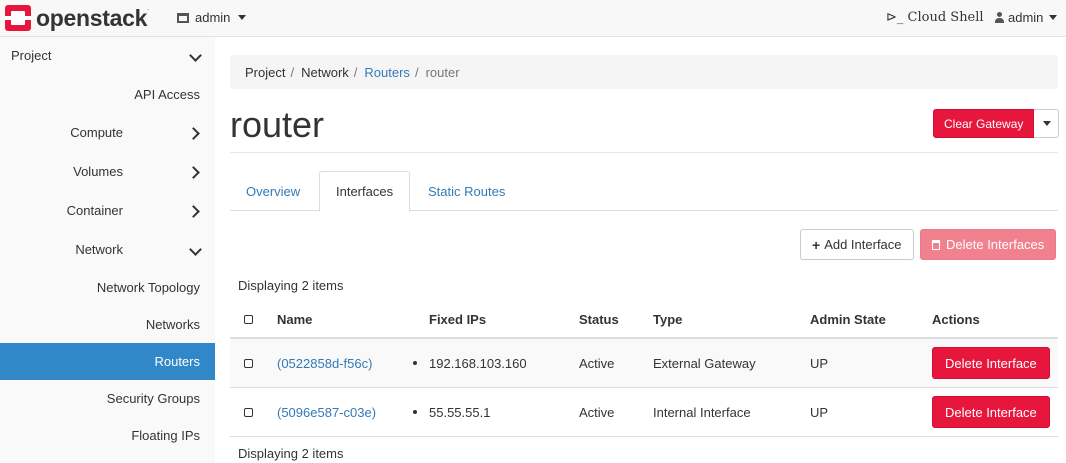  I want to click on breadcrumb-item-network: Network, so click(325, 72).